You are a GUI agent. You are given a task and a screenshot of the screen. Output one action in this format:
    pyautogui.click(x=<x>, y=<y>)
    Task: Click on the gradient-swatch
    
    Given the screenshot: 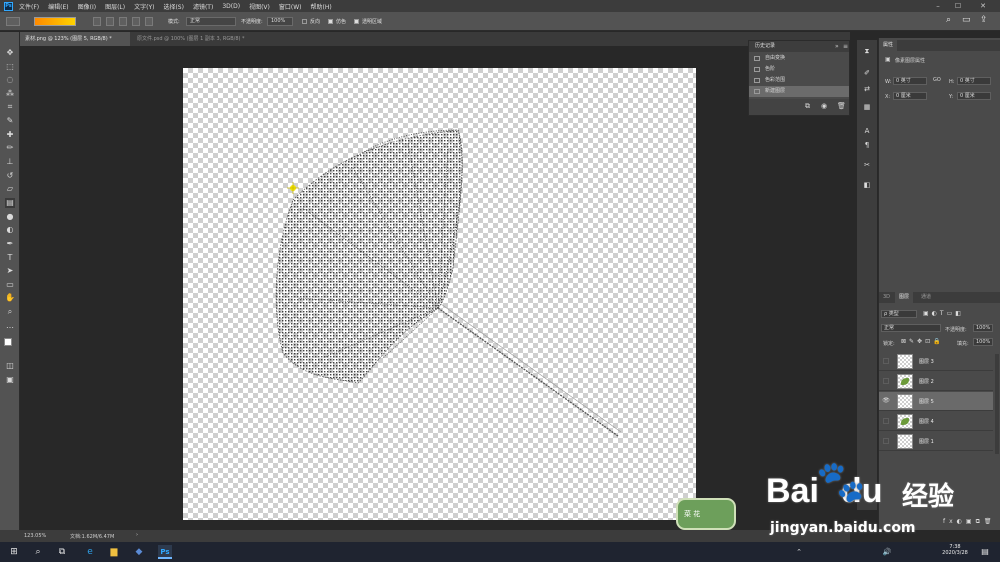 What is the action you would take?
    pyautogui.click(x=55, y=21)
    